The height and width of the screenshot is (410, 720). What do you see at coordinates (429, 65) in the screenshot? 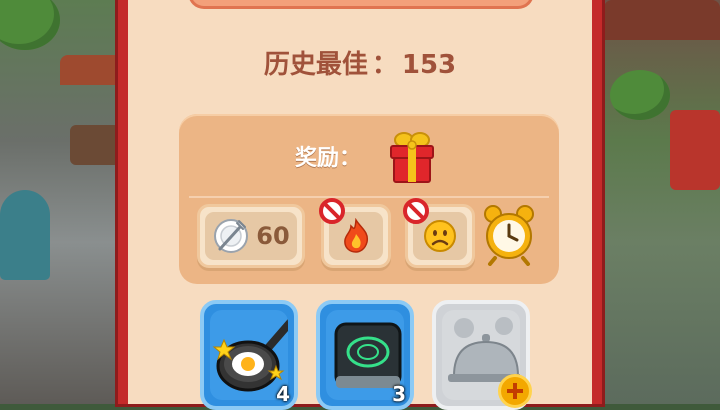
I see `best-score-value: 153` at bounding box center [429, 65].